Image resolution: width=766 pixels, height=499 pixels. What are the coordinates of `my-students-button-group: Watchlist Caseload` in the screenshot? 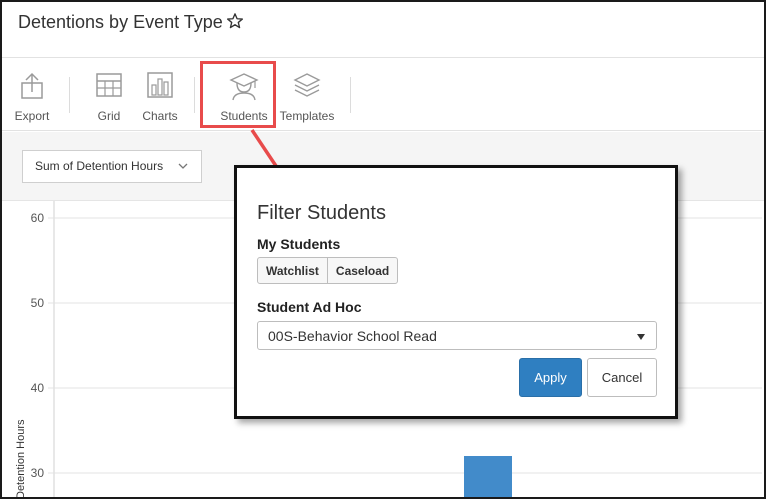 It's located at (328, 270).